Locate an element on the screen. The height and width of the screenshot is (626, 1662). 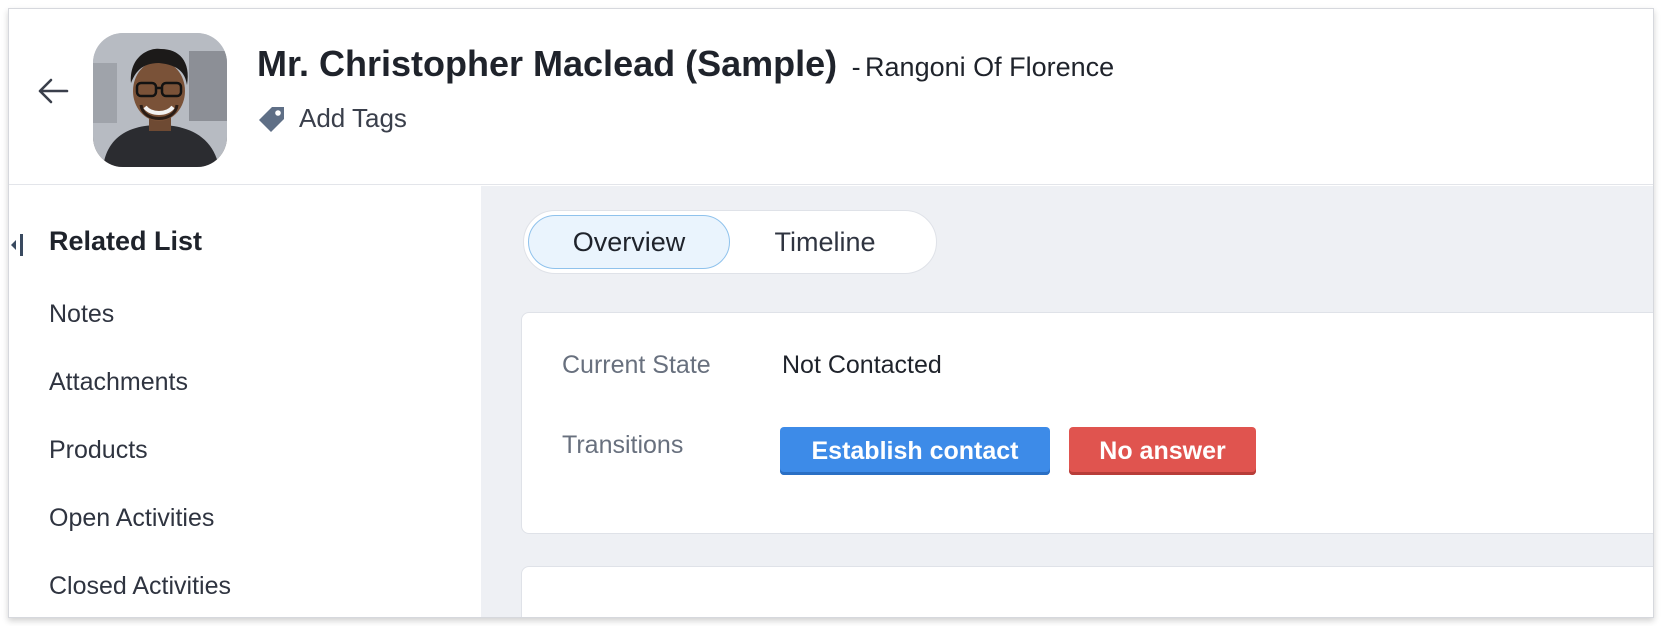
avatar is located at coordinates (160, 100).